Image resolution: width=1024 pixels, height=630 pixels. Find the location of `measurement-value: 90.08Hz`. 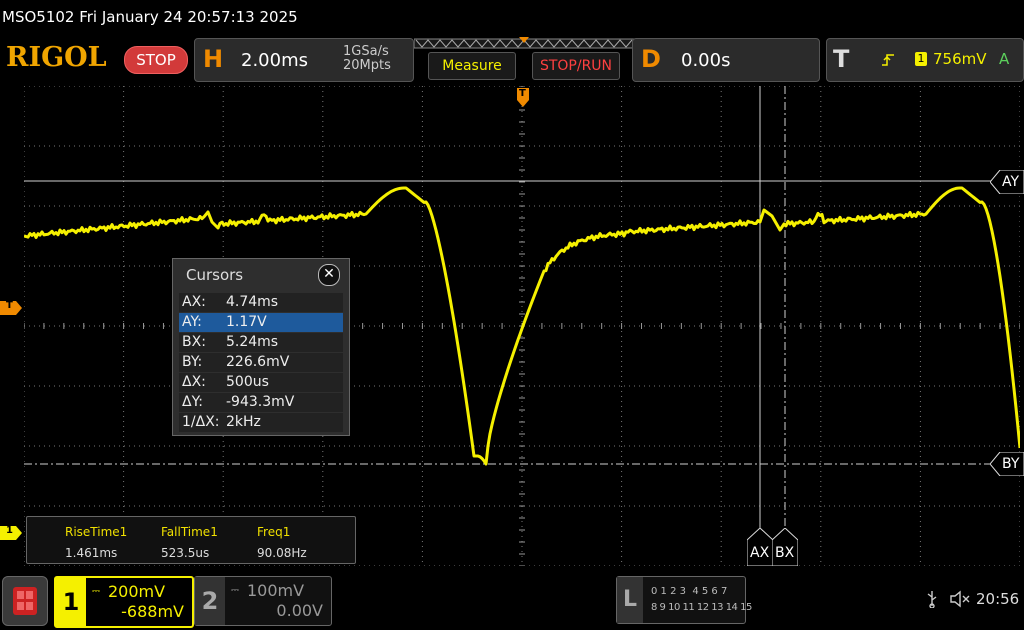

measurement-value: 90.08Hz is located at coordinates (282, 553).